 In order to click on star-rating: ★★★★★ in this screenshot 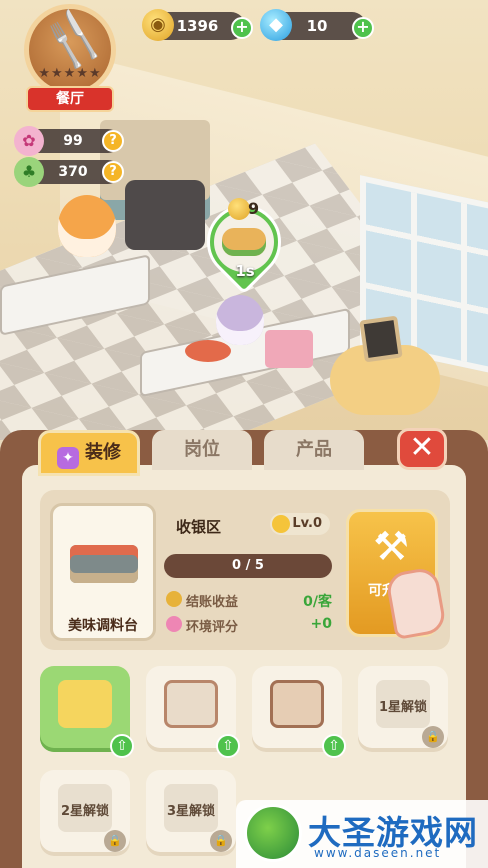, I will do `click(70, 73)`.